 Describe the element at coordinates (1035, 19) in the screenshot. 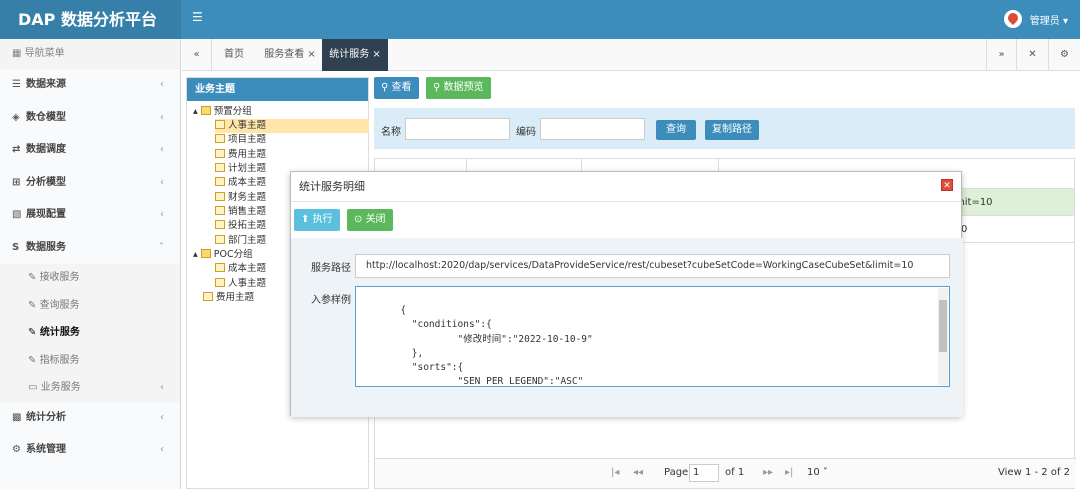

I see `user-menu: 管理员 ▾` at that location.